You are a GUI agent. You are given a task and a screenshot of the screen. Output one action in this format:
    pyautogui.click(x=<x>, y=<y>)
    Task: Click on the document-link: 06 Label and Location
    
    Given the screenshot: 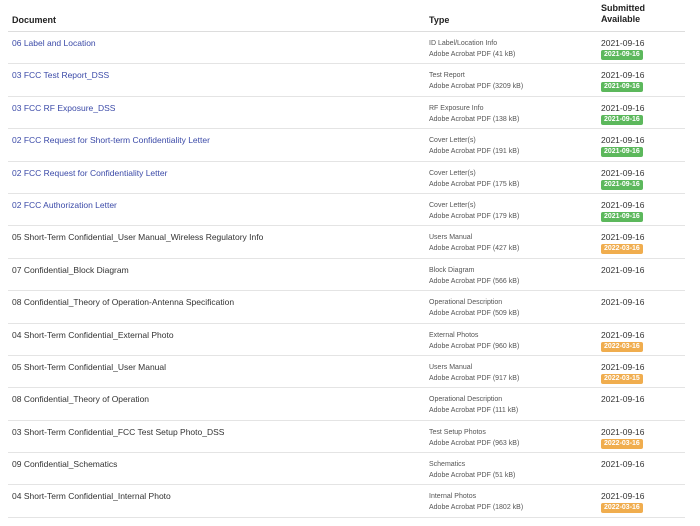 What is the action you would take?
    pyautogui.click(x=54, y=43)
    